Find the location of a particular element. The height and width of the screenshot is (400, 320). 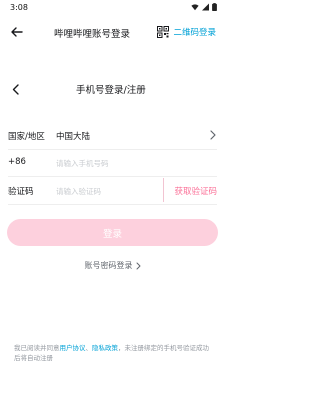

back-arrow-icon is located at coordinates (17, 32).